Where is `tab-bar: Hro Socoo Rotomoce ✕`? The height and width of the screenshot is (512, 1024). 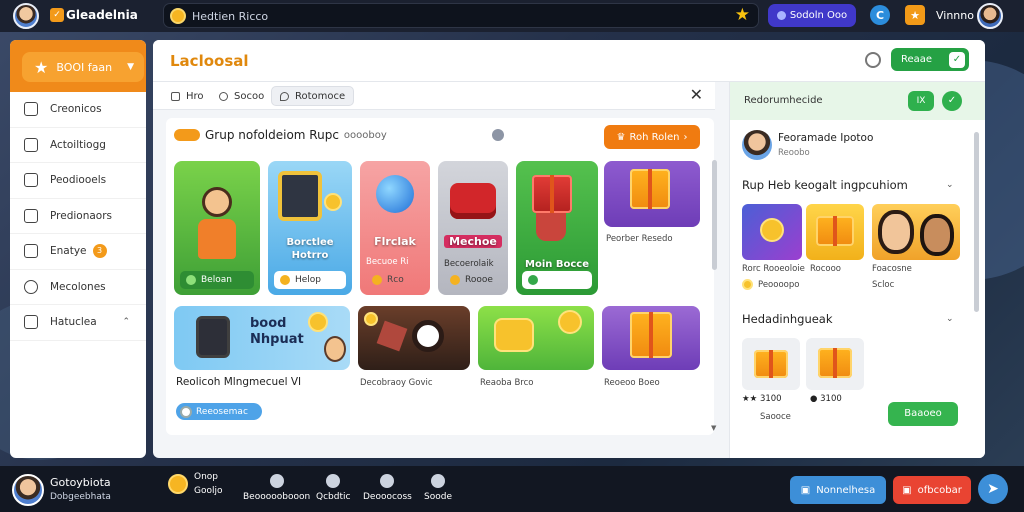 tab-bar: Hro Socoo Rotomoce ✕ is located at coordinates (434, 96).